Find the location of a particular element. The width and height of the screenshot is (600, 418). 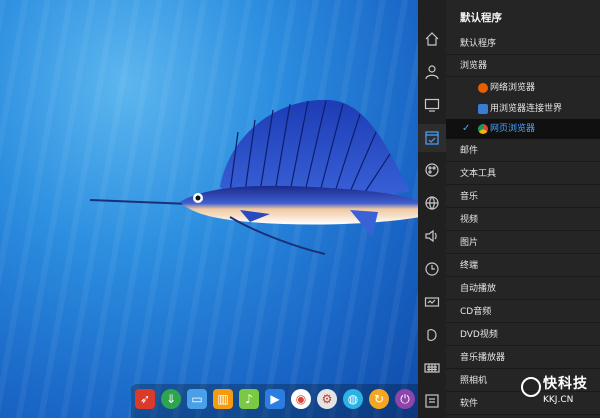

sound-icon is located at coordinates (432, 236).